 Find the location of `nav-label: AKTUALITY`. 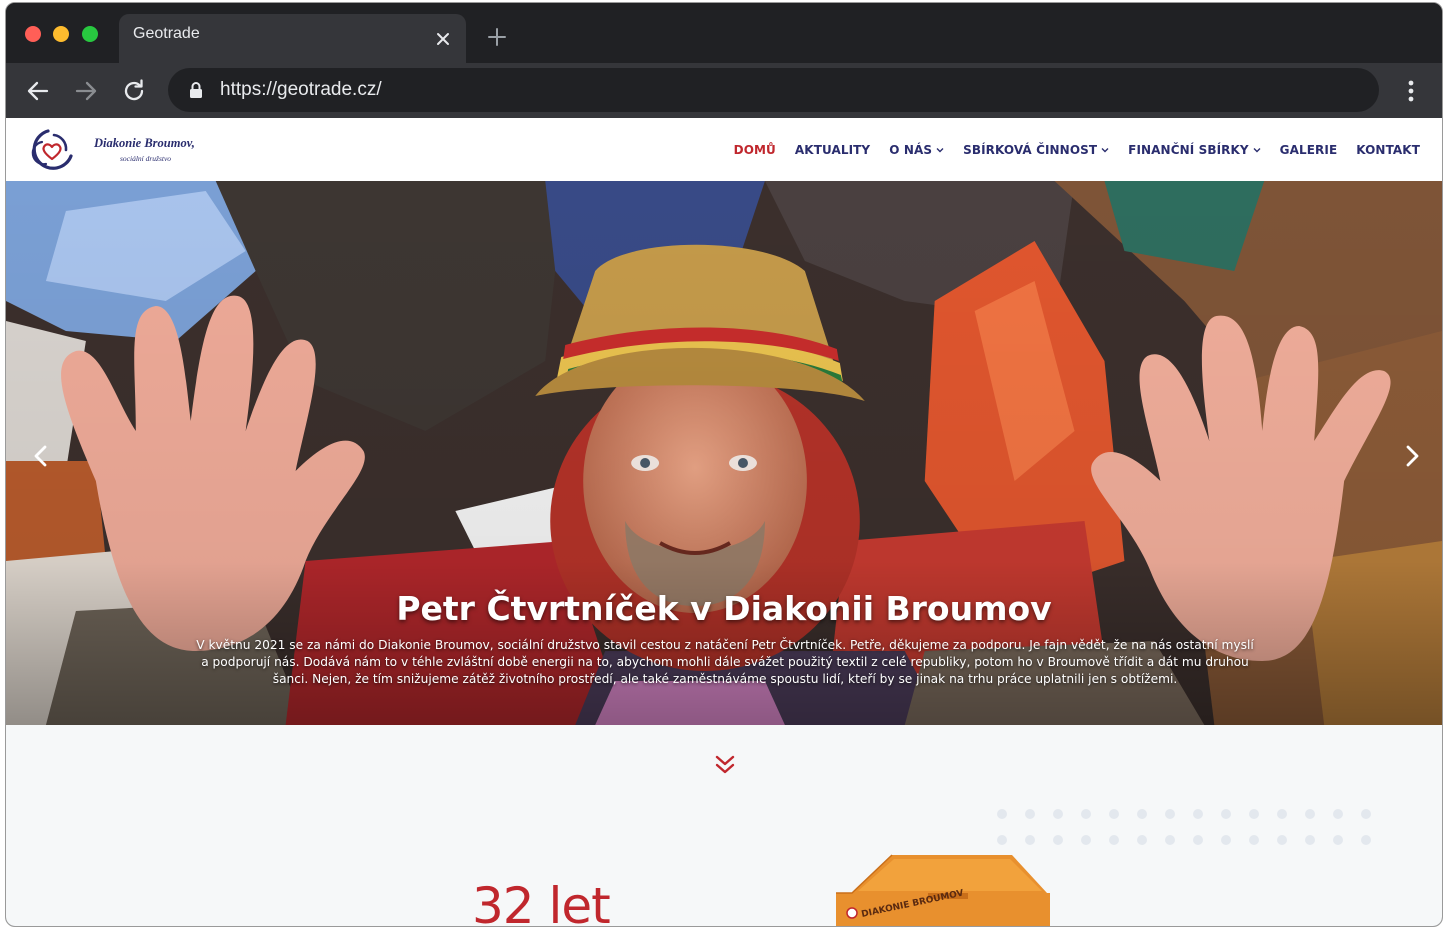

nav-label: AKTUALITY is located at coordinates (832, 149).